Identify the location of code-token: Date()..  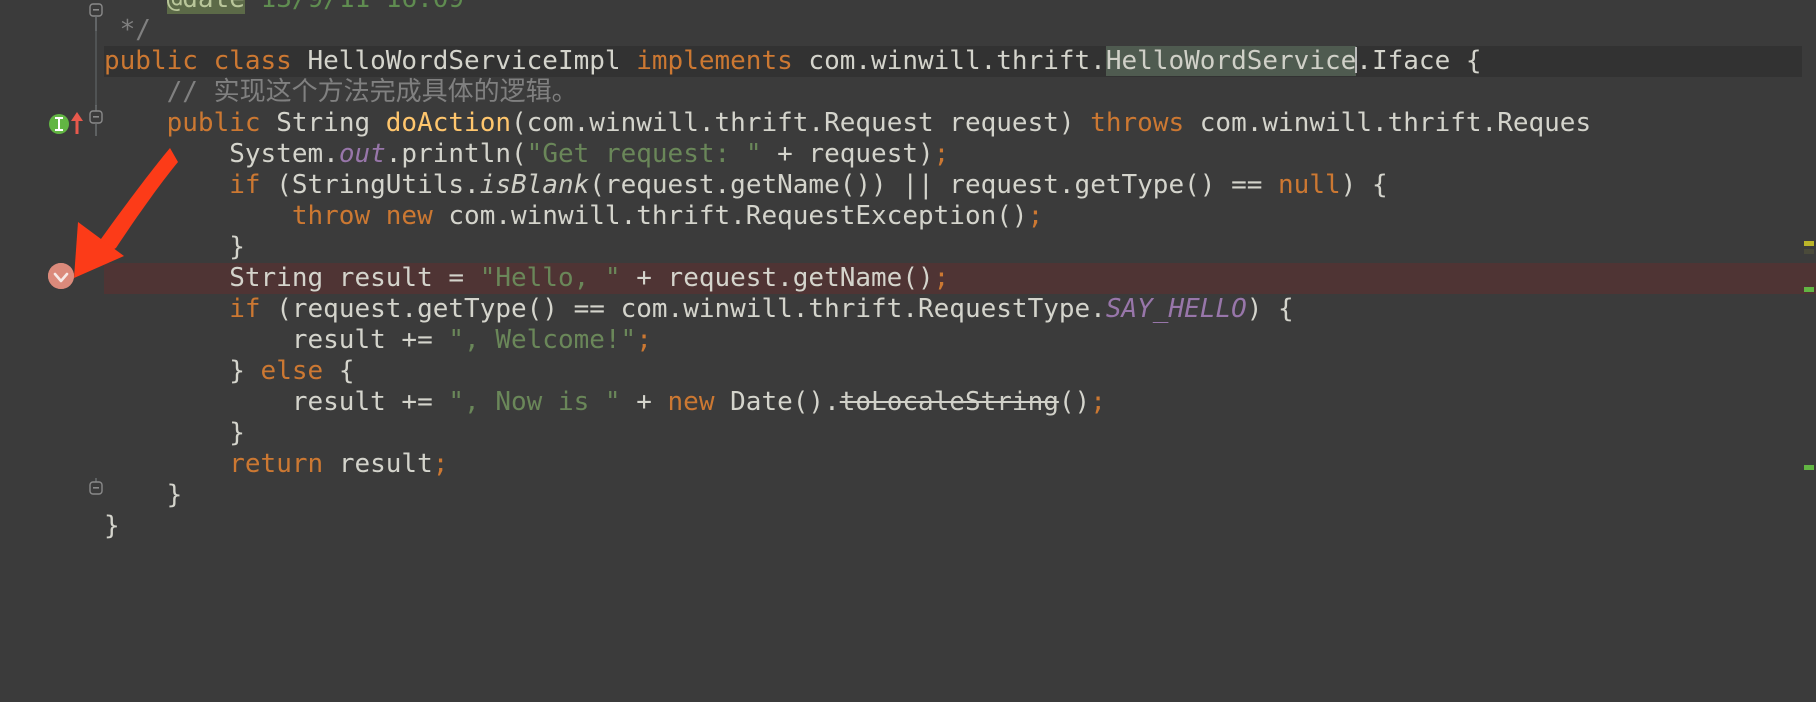
(785, 402).